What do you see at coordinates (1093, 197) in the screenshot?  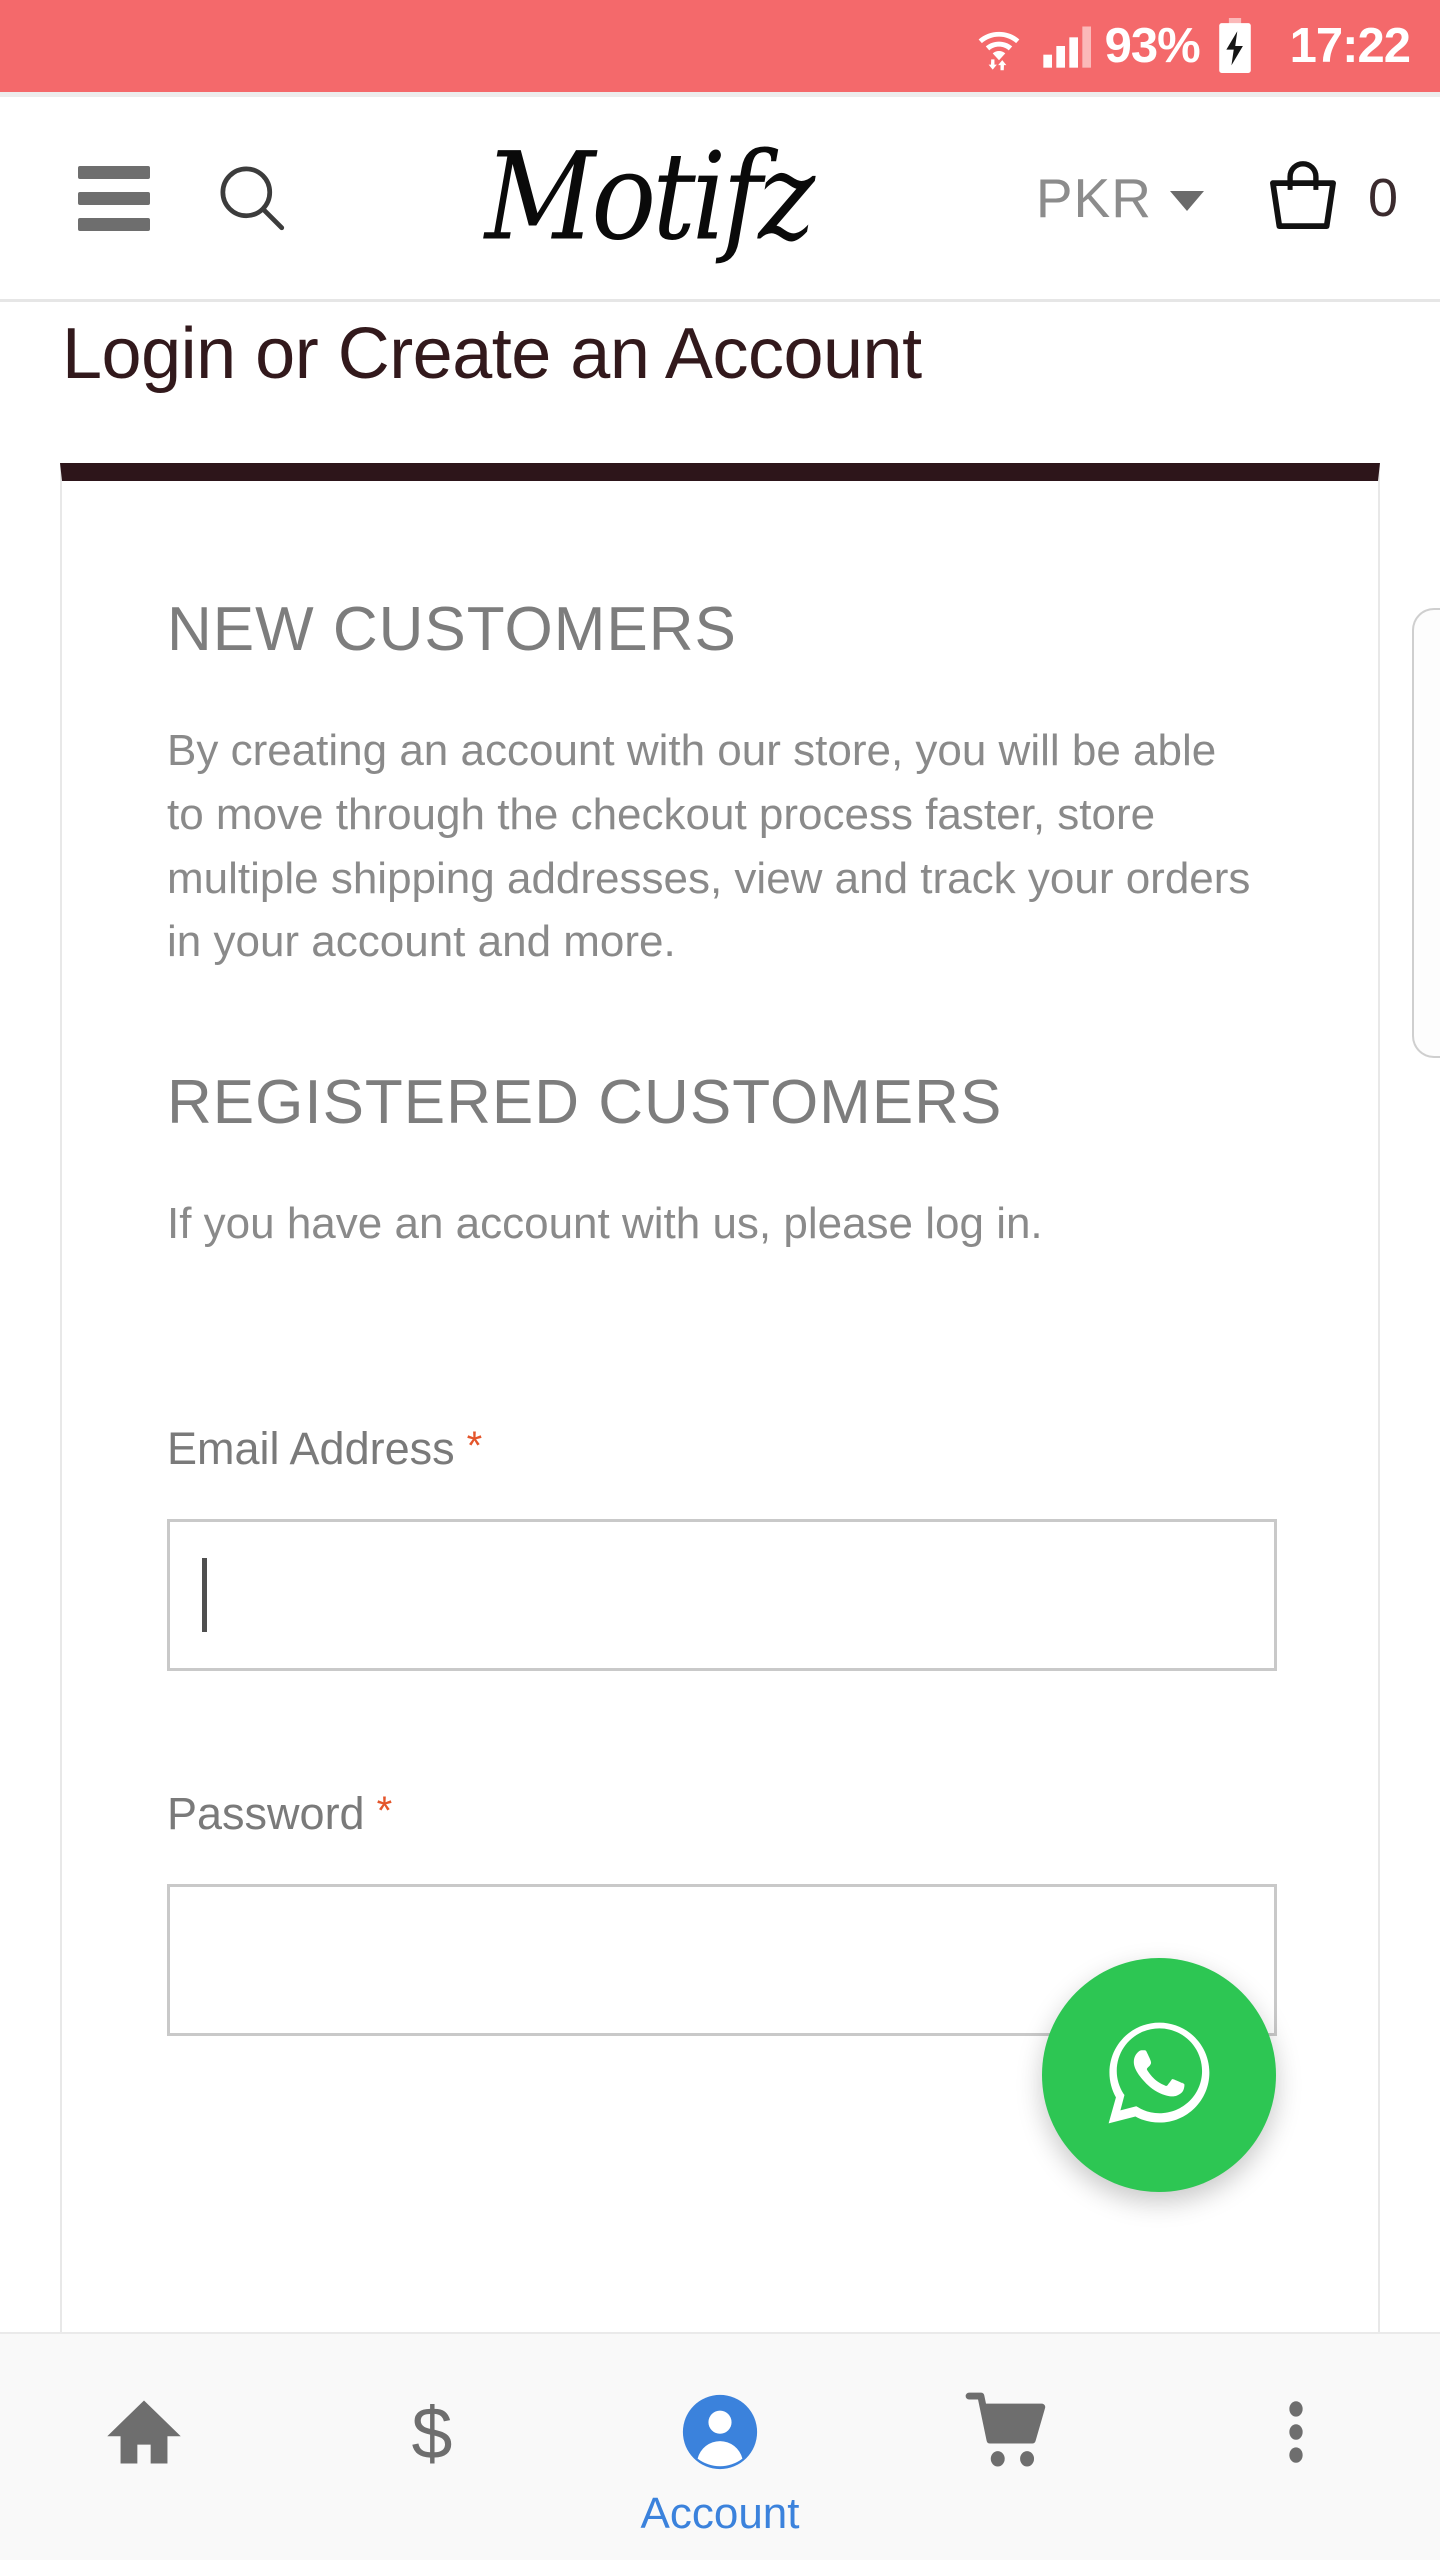 I see `currency-label: PKR` at bounding box center [1093, 197].